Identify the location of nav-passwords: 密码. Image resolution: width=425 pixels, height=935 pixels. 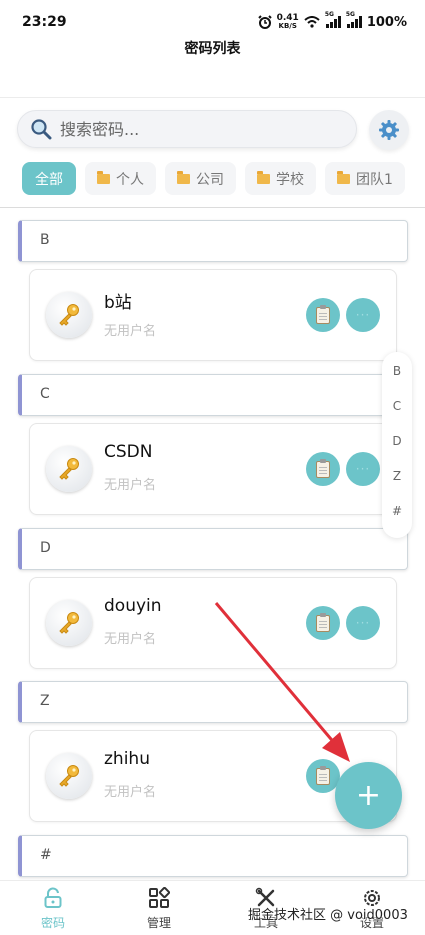
(53, 909).